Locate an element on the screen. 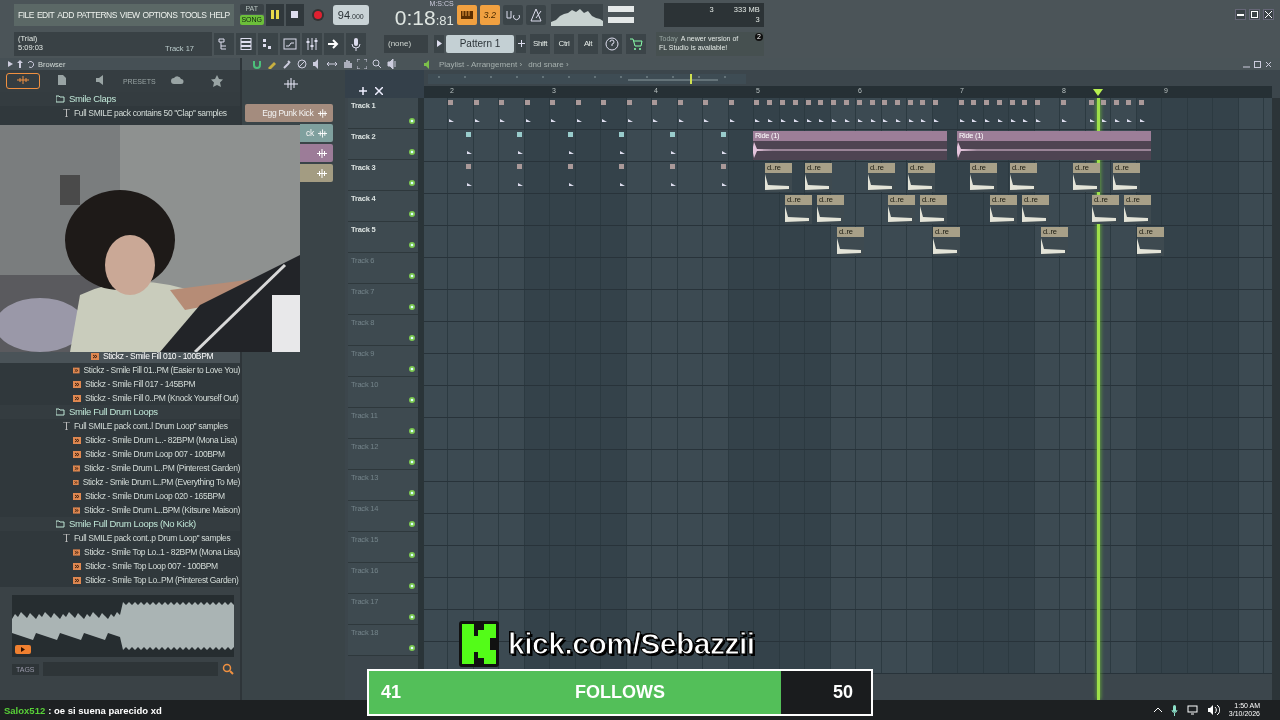 This screenshot has width=1280, height=720. browser-item: Stickz - Smile Top Loop 007 - 100BPM is located at coordinates (120, 566).